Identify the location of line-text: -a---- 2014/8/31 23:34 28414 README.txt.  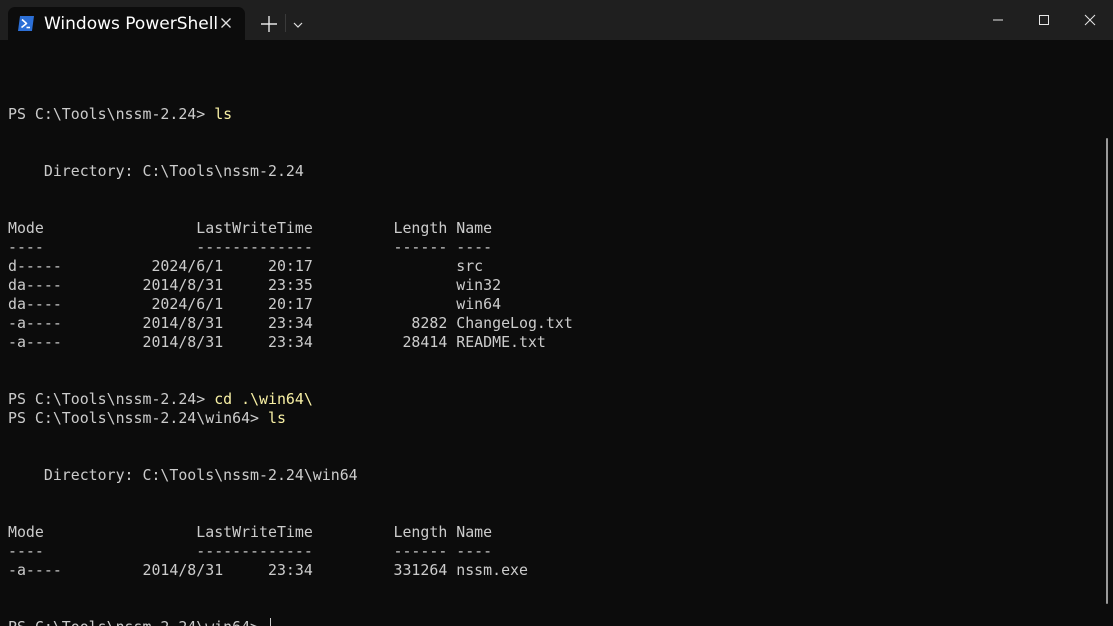
(277, 342).